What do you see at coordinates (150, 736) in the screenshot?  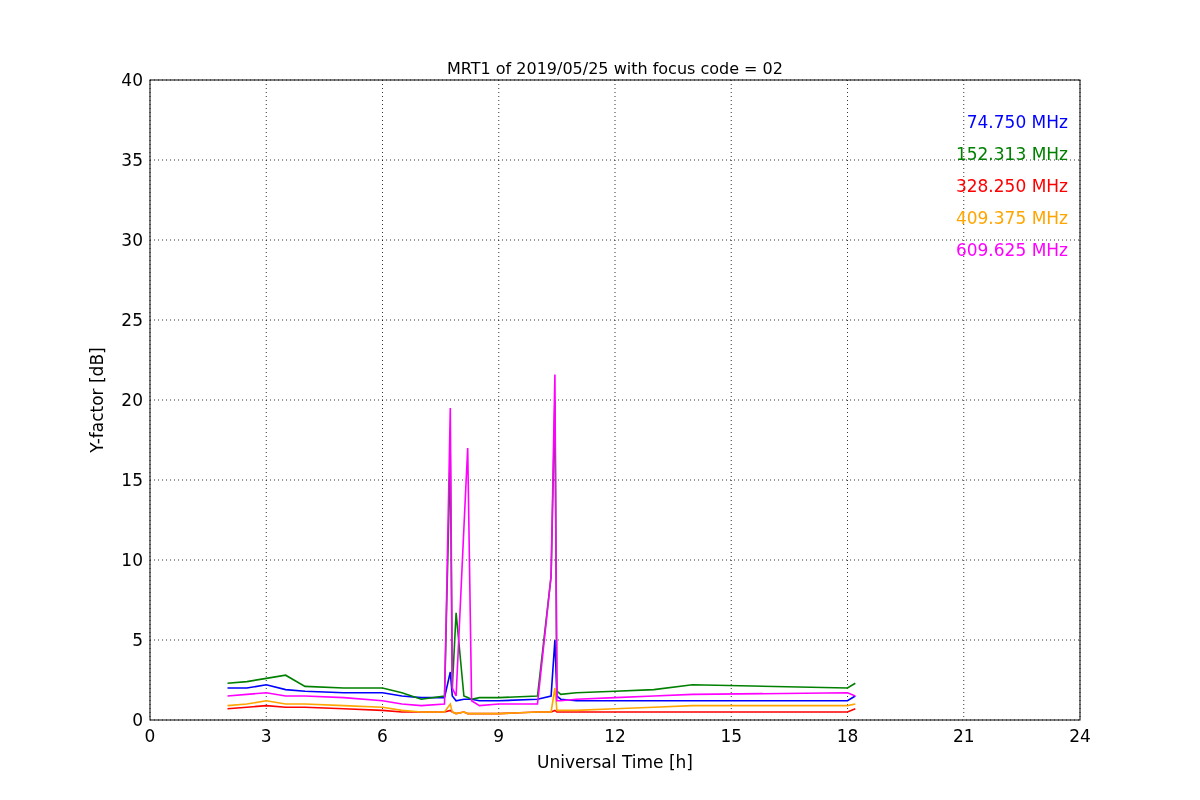 I see `x-tick-label: 0` at bounding box center [150, 736].